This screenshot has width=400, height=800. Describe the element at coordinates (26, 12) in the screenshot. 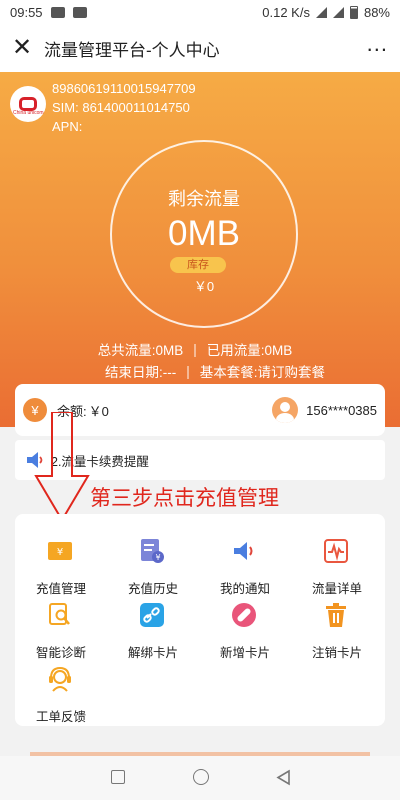

I see `status-time: 09:55` at that location.